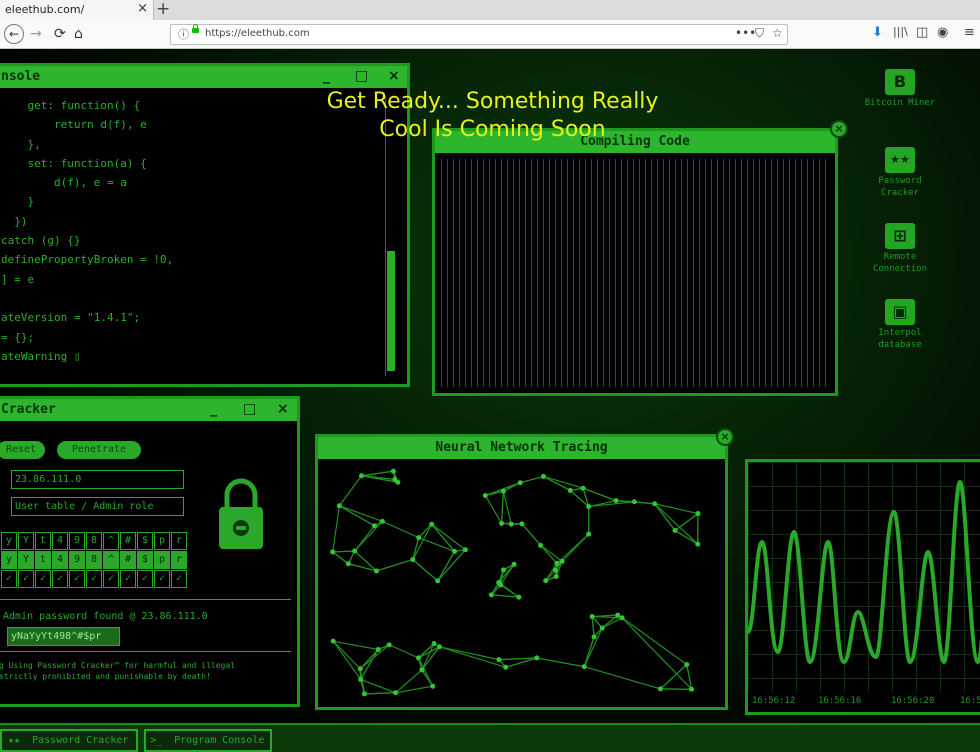 Image resolution: width=980 pixels, height=752 pixels. I want to click on code-line: return d(f), e, so click(74, 125).